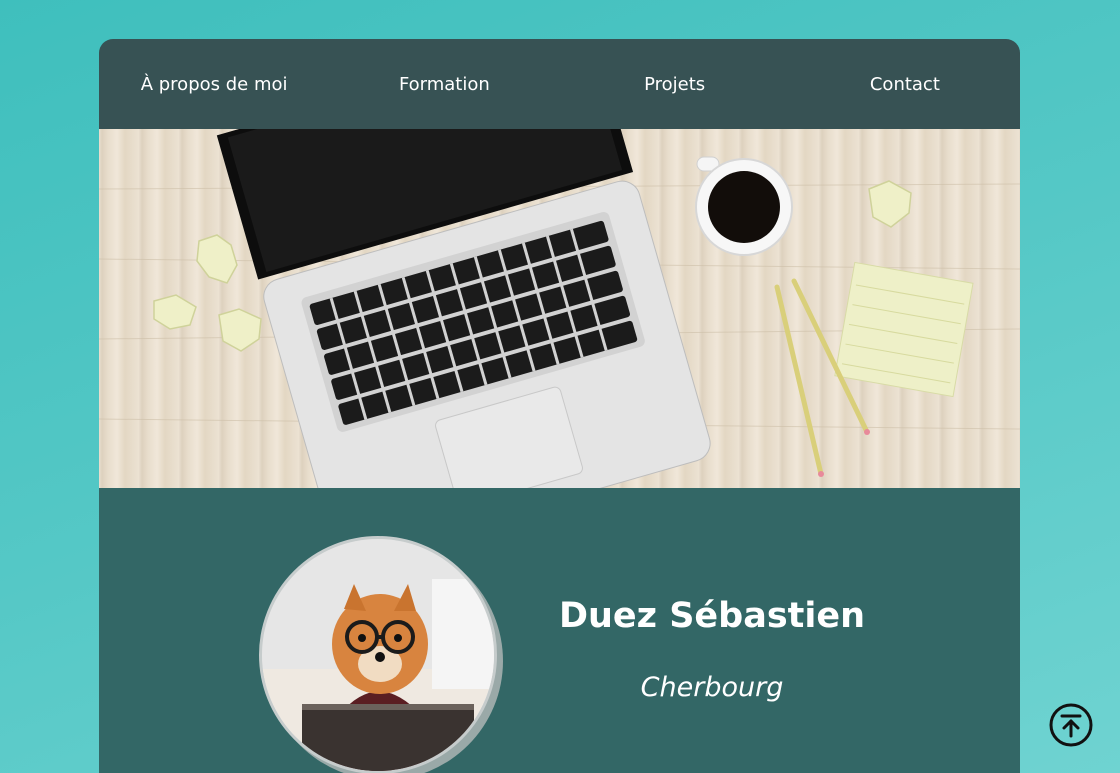  What do you see at coordinates (712, 616) in the screenshot?
I see `profile-name: Duez Sébastien` at bounding box center [712, 616].